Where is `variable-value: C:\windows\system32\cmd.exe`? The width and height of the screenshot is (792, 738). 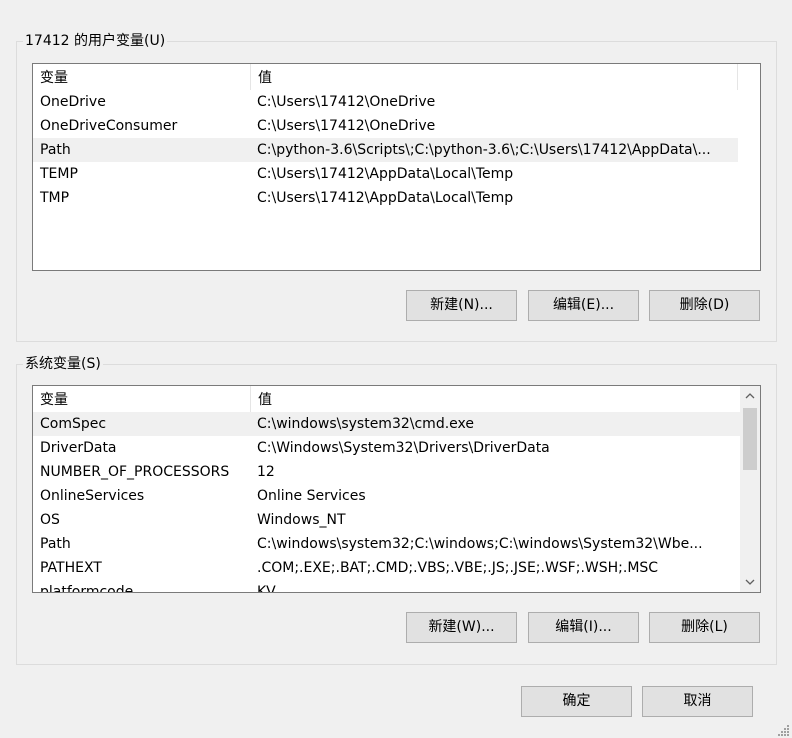
variable-value: C:\windows\system32\cmd.exe is located at coordinates (365, 424).